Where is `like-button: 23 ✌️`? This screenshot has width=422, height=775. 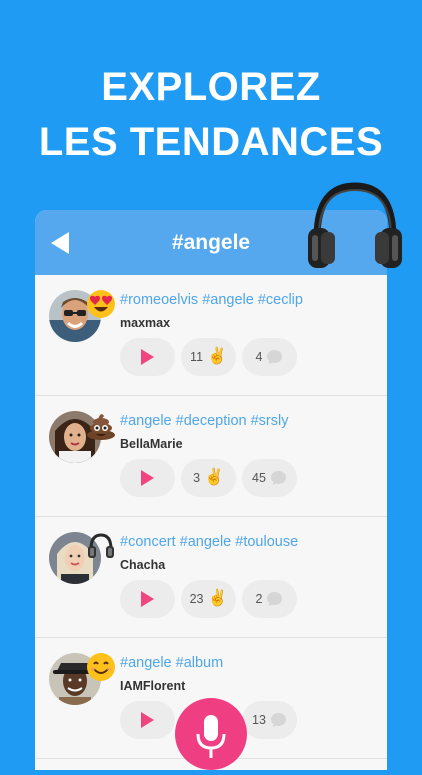
like-button: 23 ✌️ is located at coordinates (208, 599).